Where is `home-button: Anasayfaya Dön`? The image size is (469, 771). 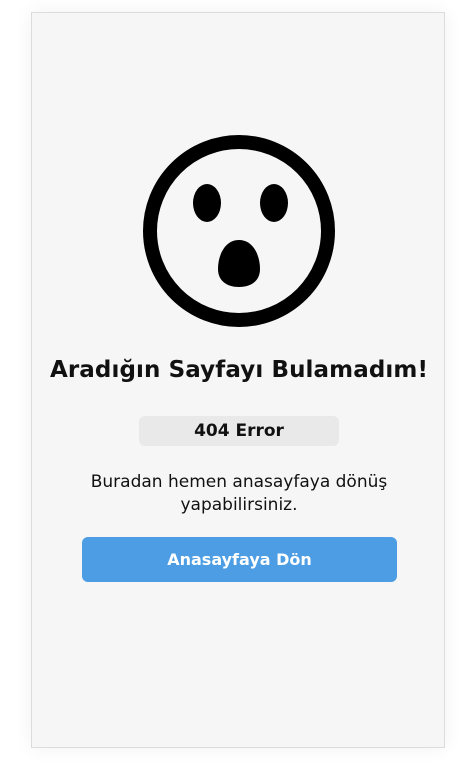
home-button: Anasayfaya Dön is located at coordinates (239, 559).